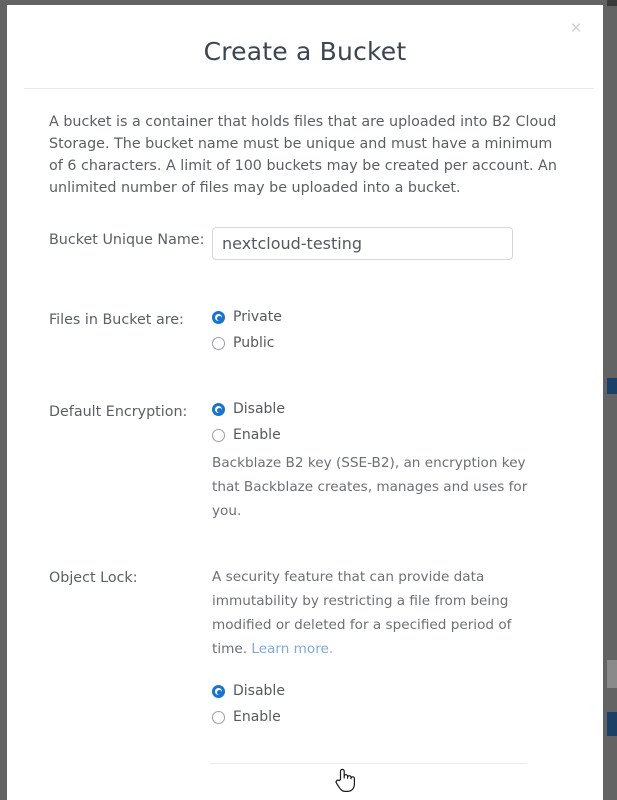 Image resolution: width=617 pixels, height=800 pixels. Describe the element at coordinates (254, 343) in the screenshot. I see `radio-label-public: Public` at that location.